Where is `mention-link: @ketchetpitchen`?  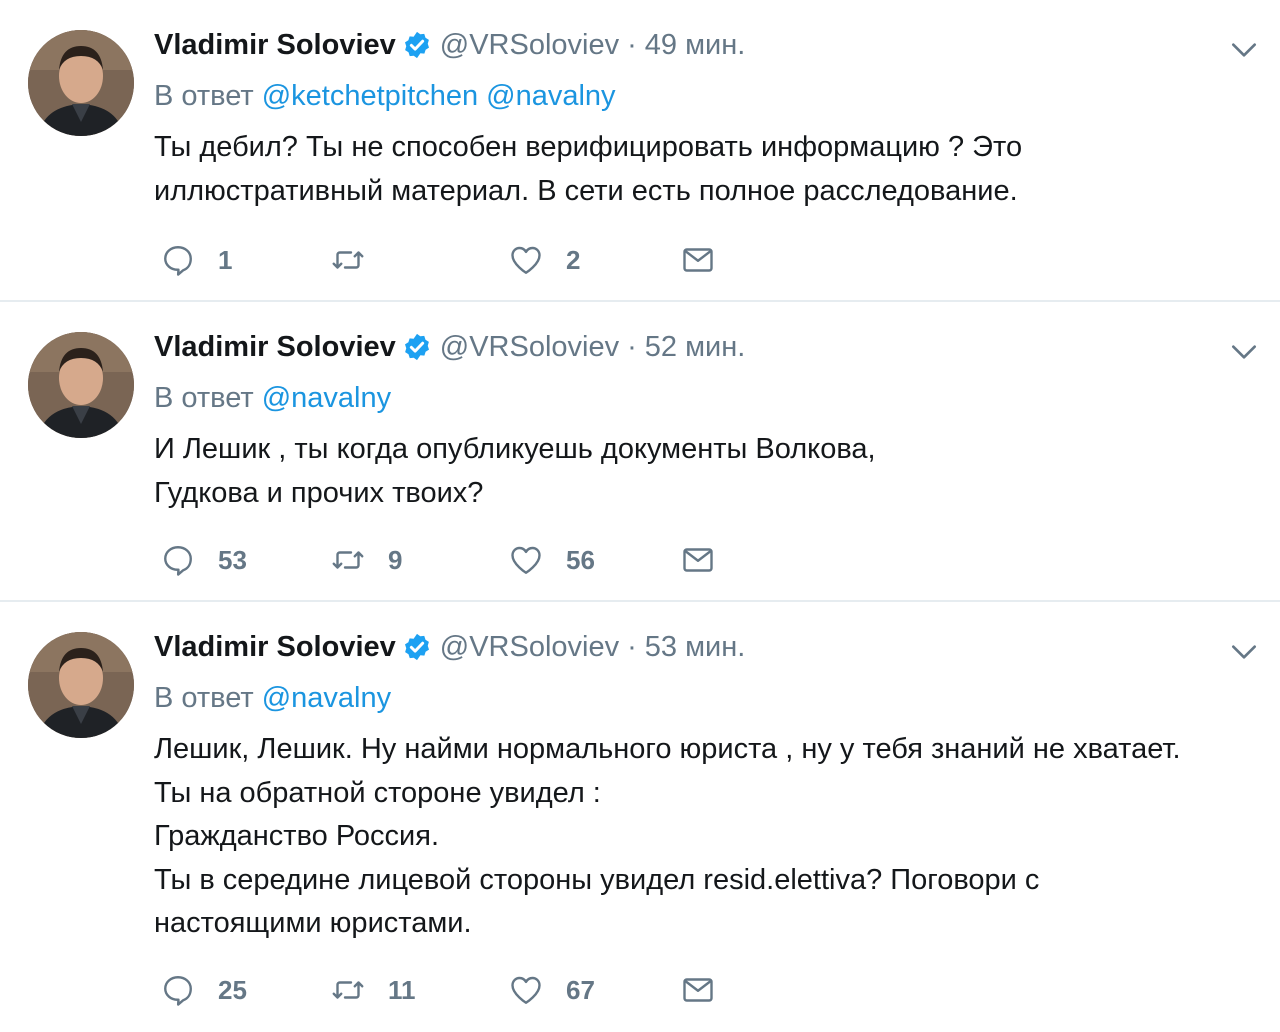
mention-link: @ketchetpitchen is located at coordinates (370, 96).